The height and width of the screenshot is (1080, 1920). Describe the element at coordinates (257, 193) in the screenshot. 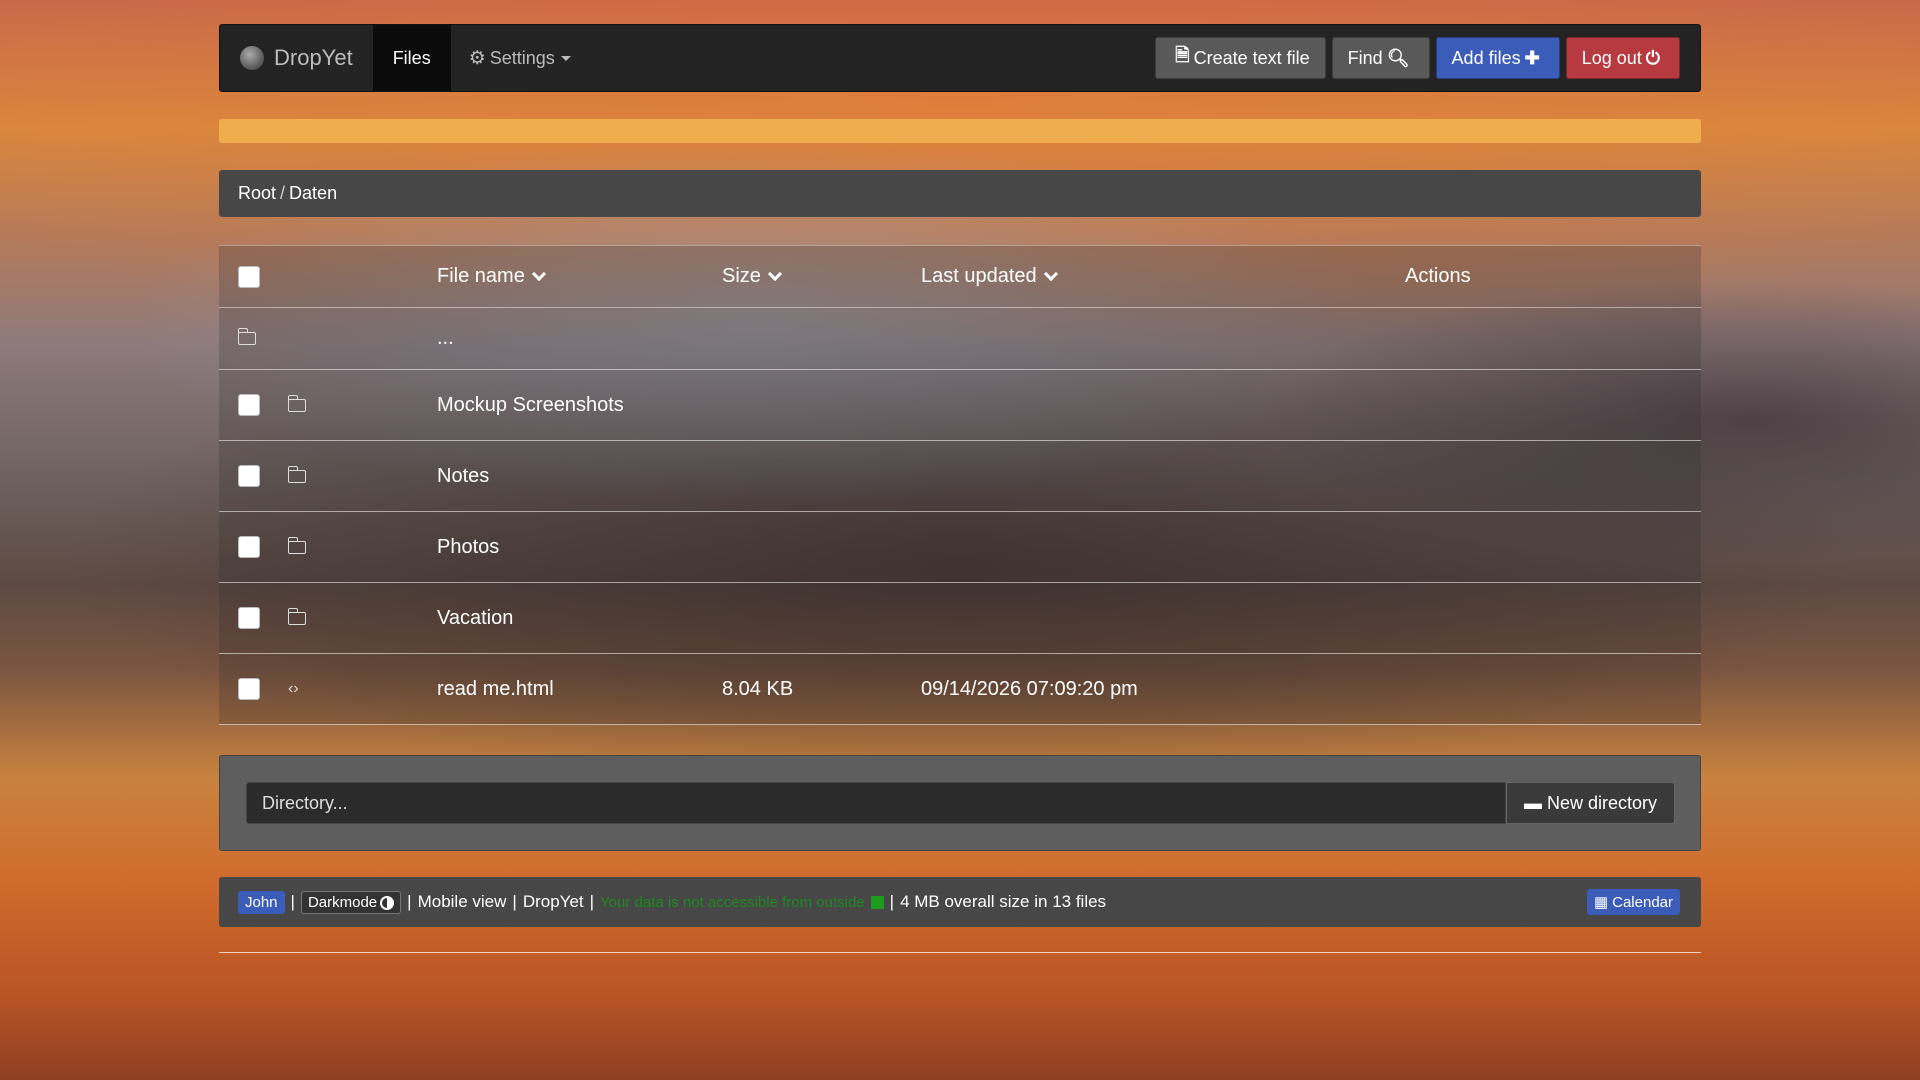

I see `breadcrumb-root: Root` at that location.